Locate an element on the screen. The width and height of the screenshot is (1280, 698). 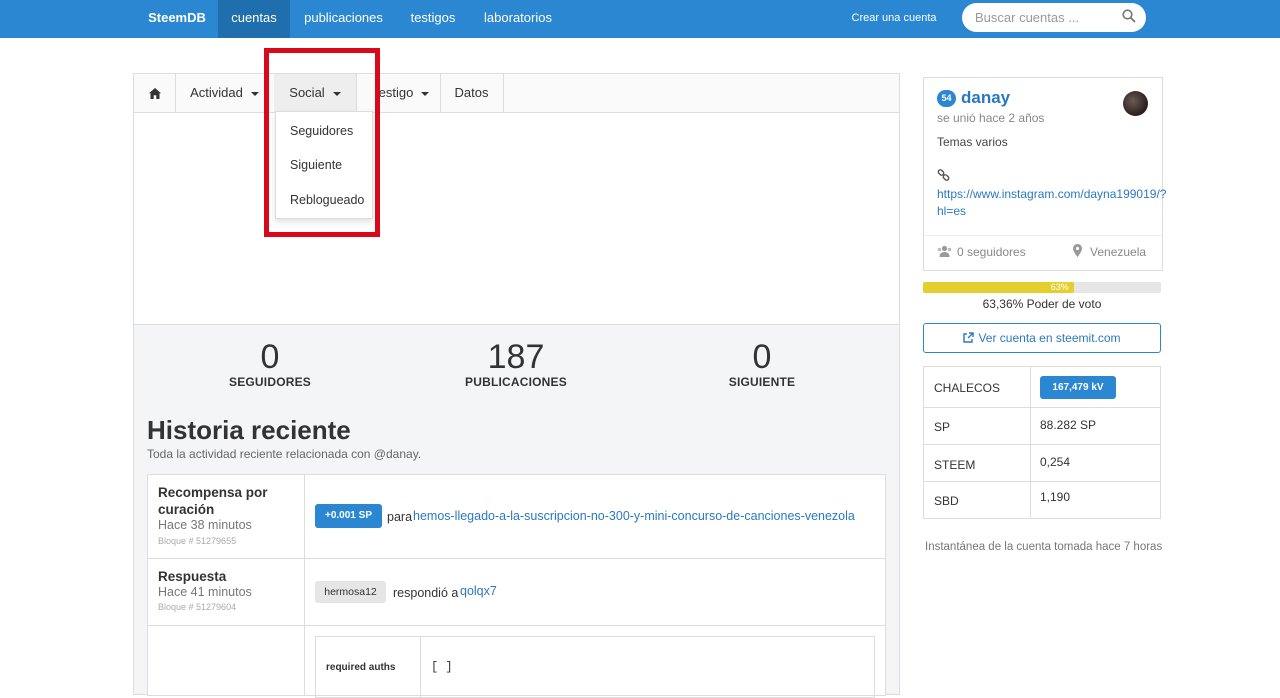
table-row: STEEM 0,254 is located at coordinates (1042, 463).